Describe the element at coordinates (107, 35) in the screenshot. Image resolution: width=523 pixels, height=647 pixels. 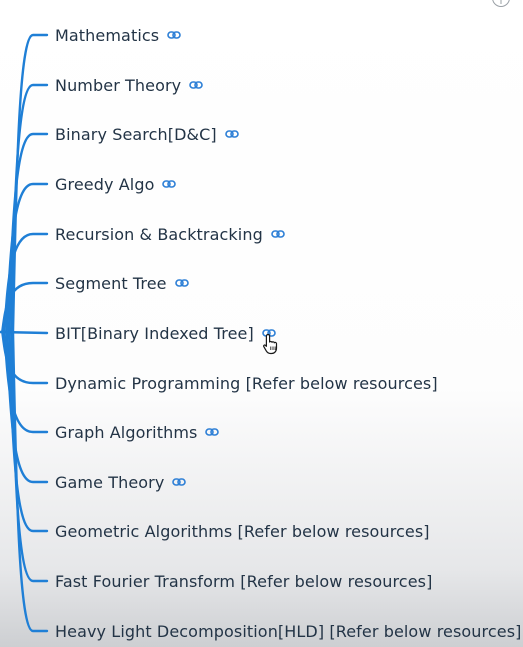
I see `topic-label: Mathematics` at that location.